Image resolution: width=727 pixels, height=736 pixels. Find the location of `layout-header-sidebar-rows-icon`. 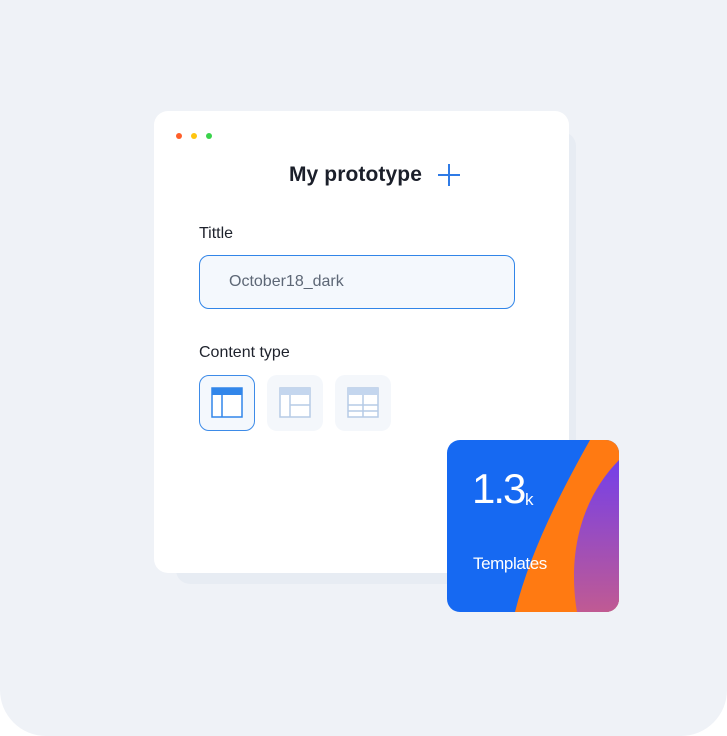

layout-header-sidebar-rows-icon is located at coordinates (295, 402).